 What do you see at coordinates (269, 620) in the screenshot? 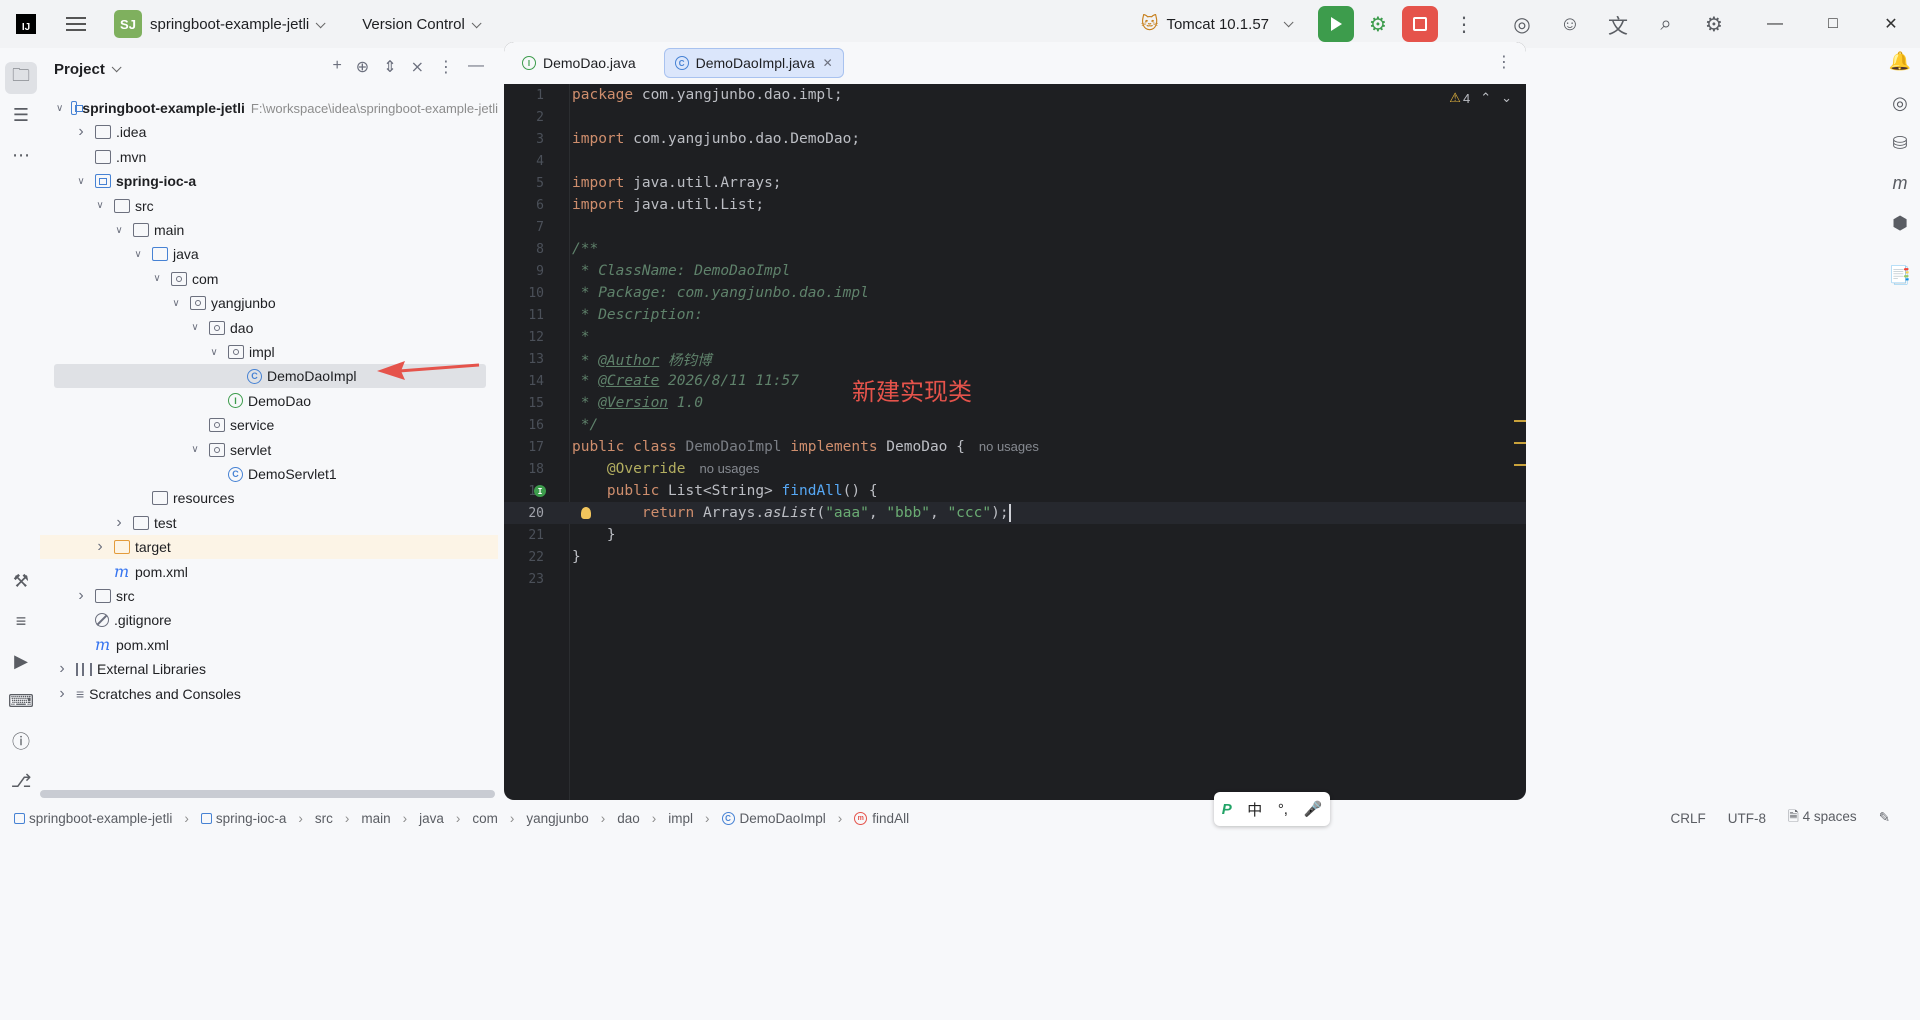
I see `tree-item: .gitignore` at bounding box center [269, 620].